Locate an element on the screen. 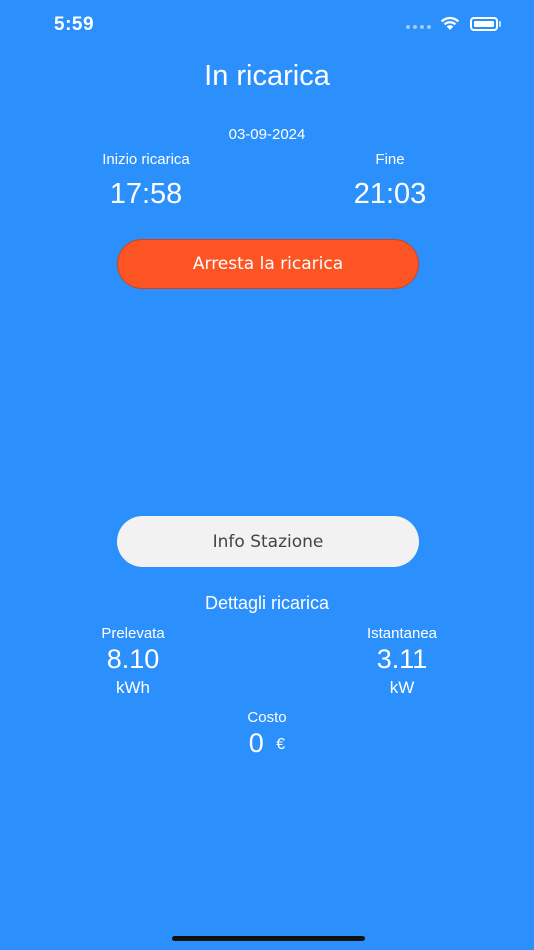 The height and width of the screenshot is (950, 534). end-time: 21:03 is located at coordinates (390, 194).